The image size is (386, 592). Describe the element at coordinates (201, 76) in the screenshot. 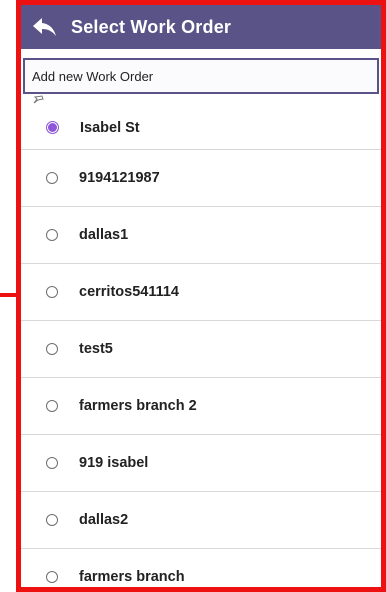

I see `add-work-order-button: Add new Work Order` at that location.